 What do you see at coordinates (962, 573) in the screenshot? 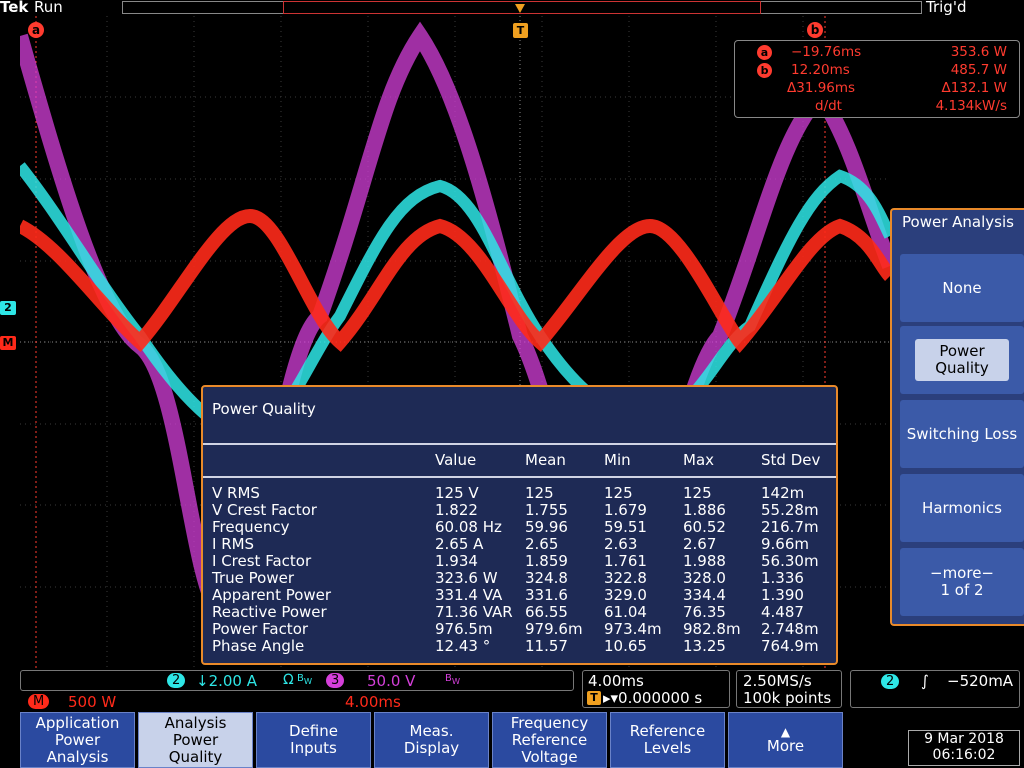
I see `side-button-label: −more−` at bounding box center [962, 573].